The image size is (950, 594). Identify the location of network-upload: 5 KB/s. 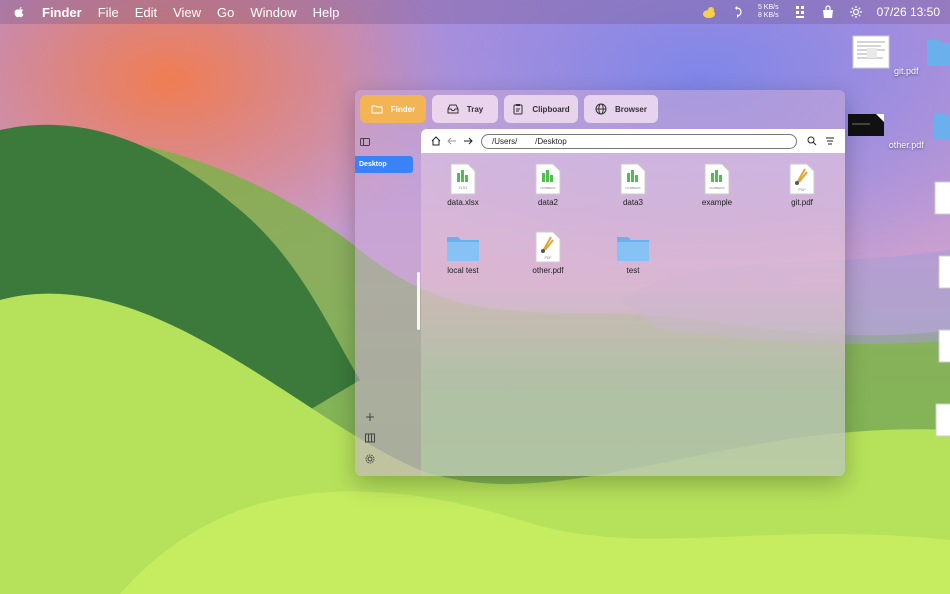
(768, 7).